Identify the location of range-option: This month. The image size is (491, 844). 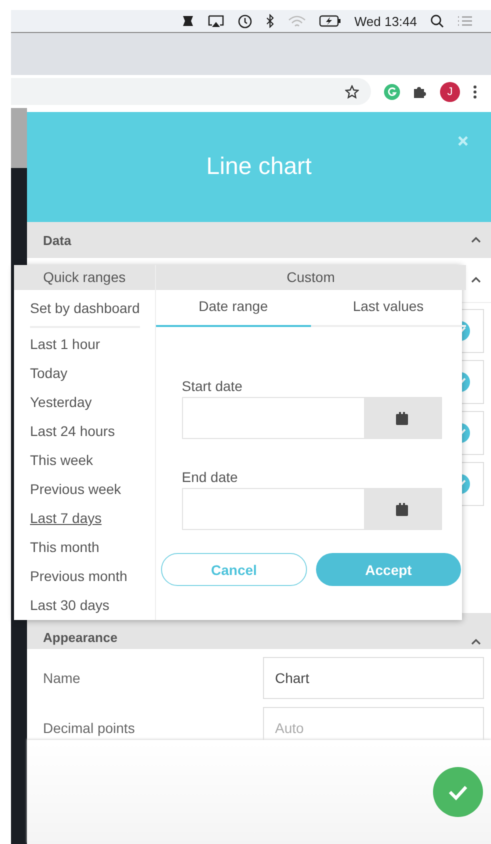
(84, 547).